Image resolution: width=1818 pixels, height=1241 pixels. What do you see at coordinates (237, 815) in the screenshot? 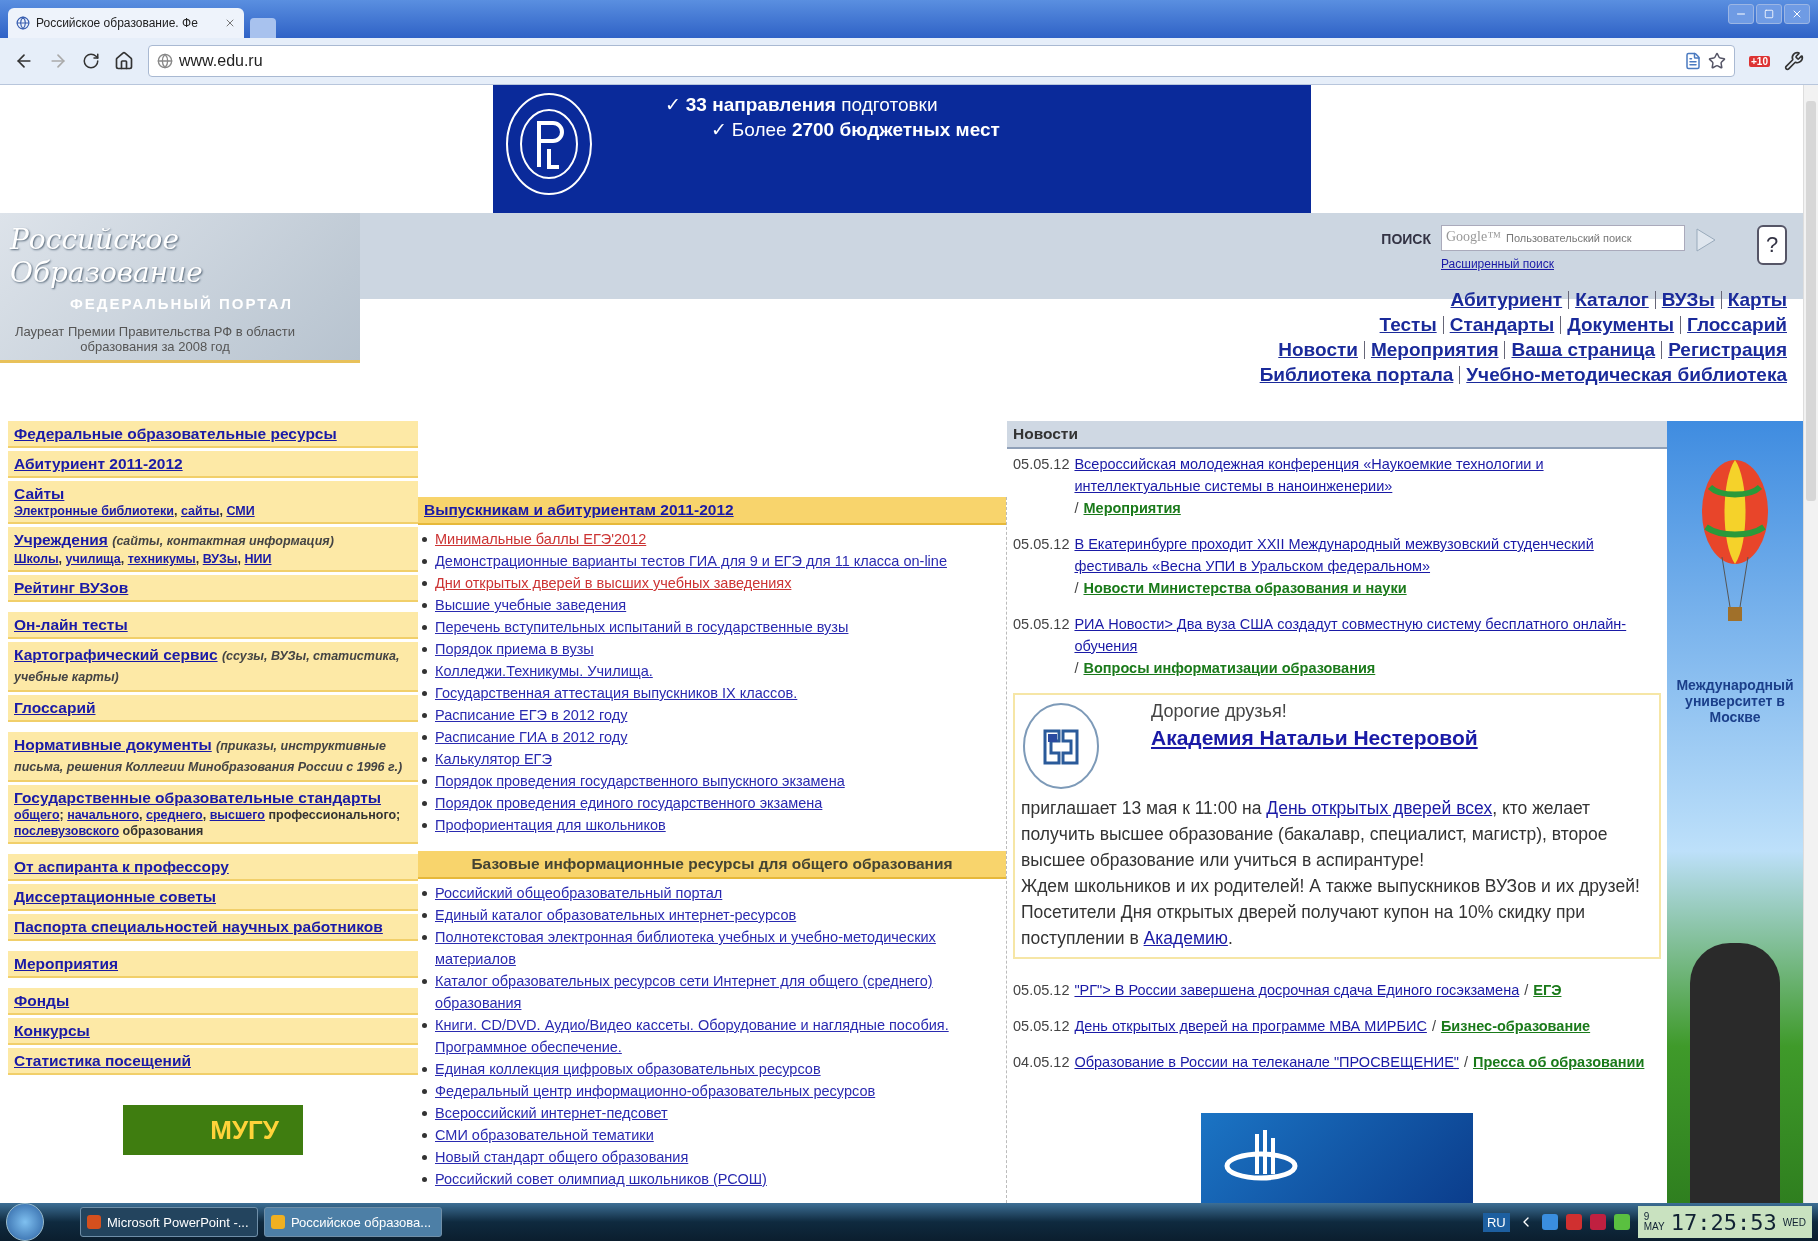
I see `sub-link: высшего` at bounding box center [237, 815].